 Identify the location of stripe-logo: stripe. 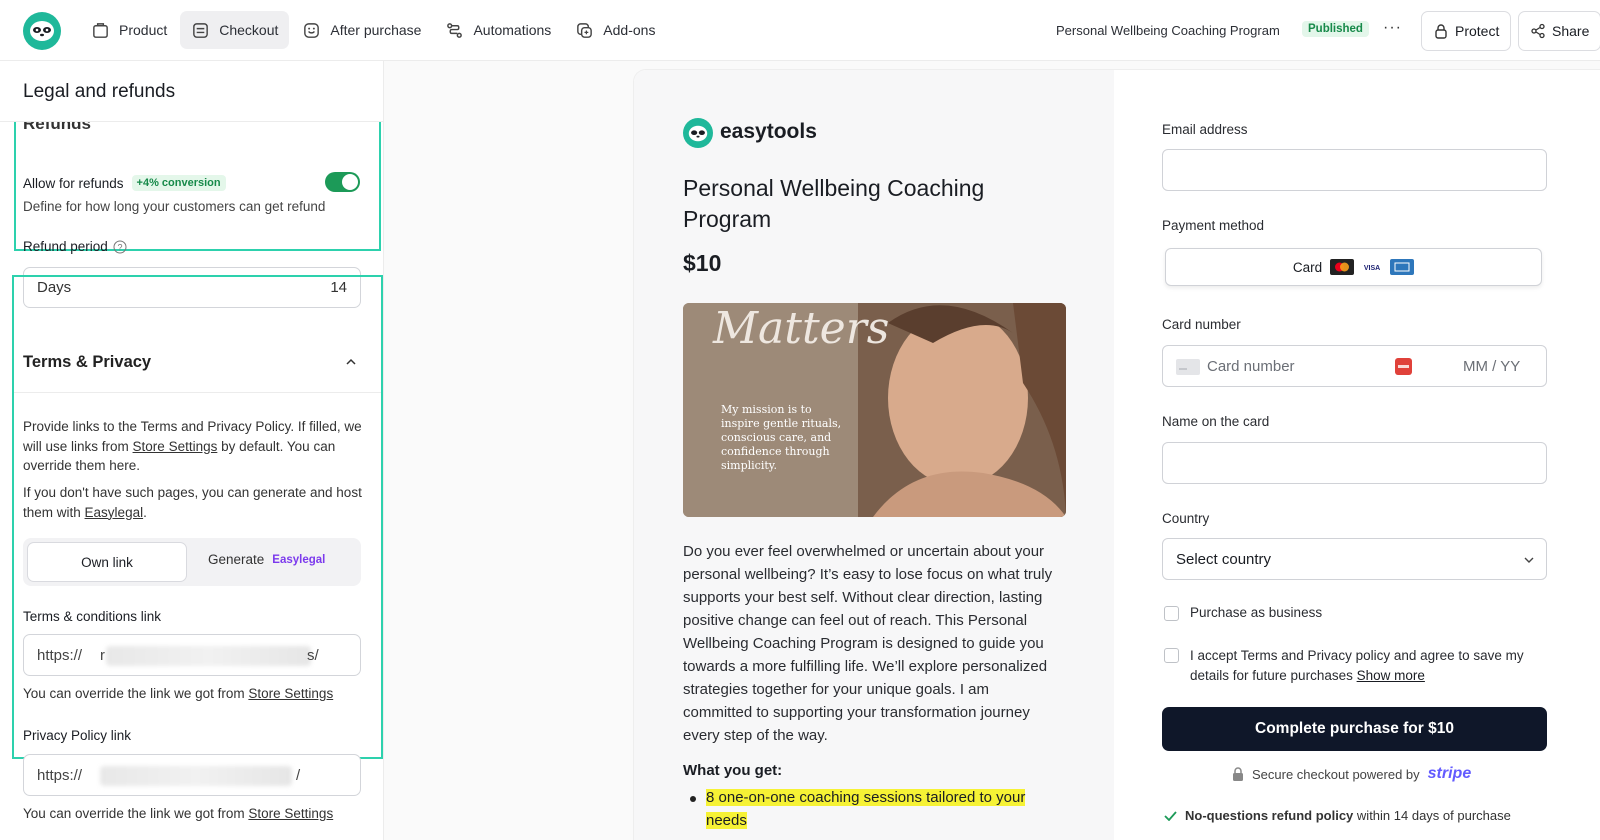
(1449, 773).